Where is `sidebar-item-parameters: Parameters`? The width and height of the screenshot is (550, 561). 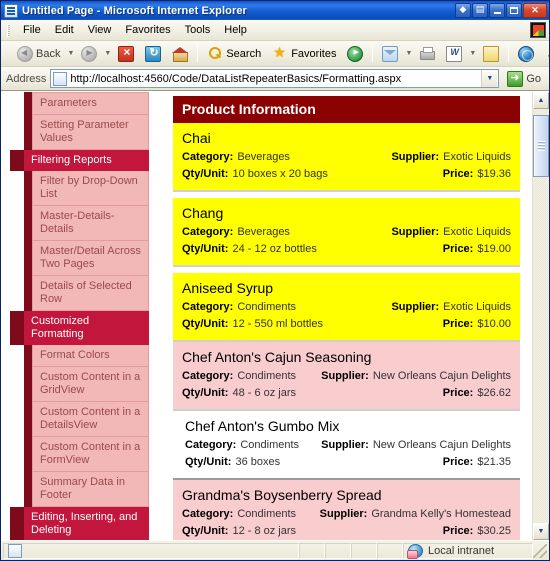
sidebar-item-parameters: Parameters is located at coordinates (90, 103).